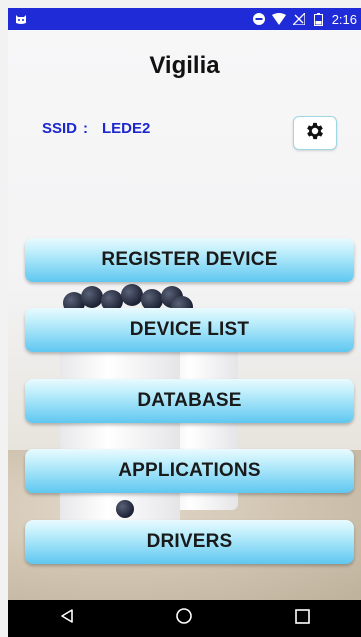 The width and height of the screenshot is (361, 637). I want to click on android-cat-icon, so click(21, 19).